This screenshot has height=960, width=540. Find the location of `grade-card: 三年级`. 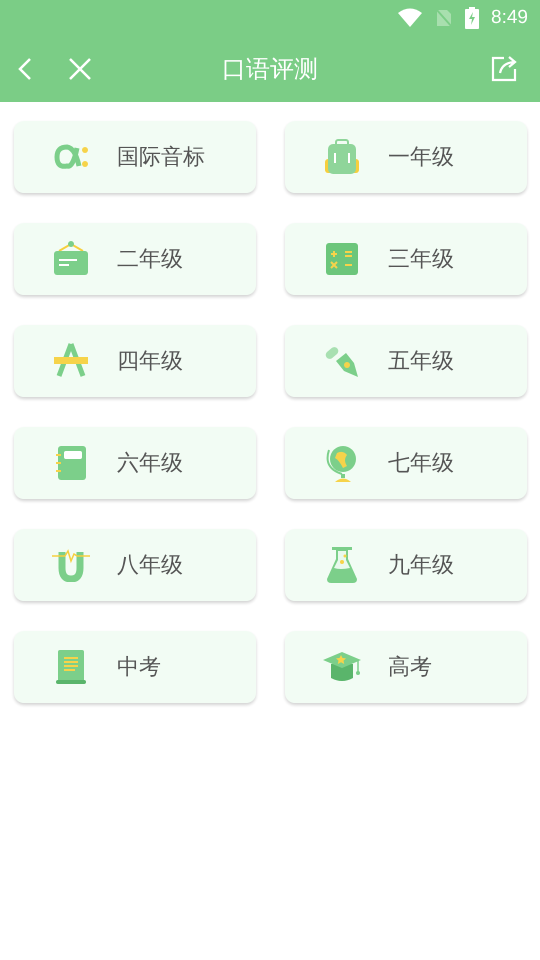

grade-card: 三年级 is located at coordinates (406, 259).